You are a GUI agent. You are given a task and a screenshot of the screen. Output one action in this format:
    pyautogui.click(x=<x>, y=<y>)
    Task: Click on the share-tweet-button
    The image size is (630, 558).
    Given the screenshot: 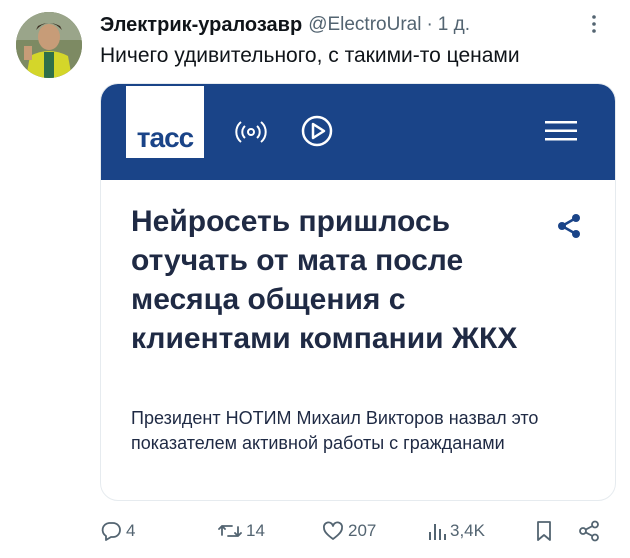 What is the action you would take?
    pyautogui.click(x=589, y=531)
    